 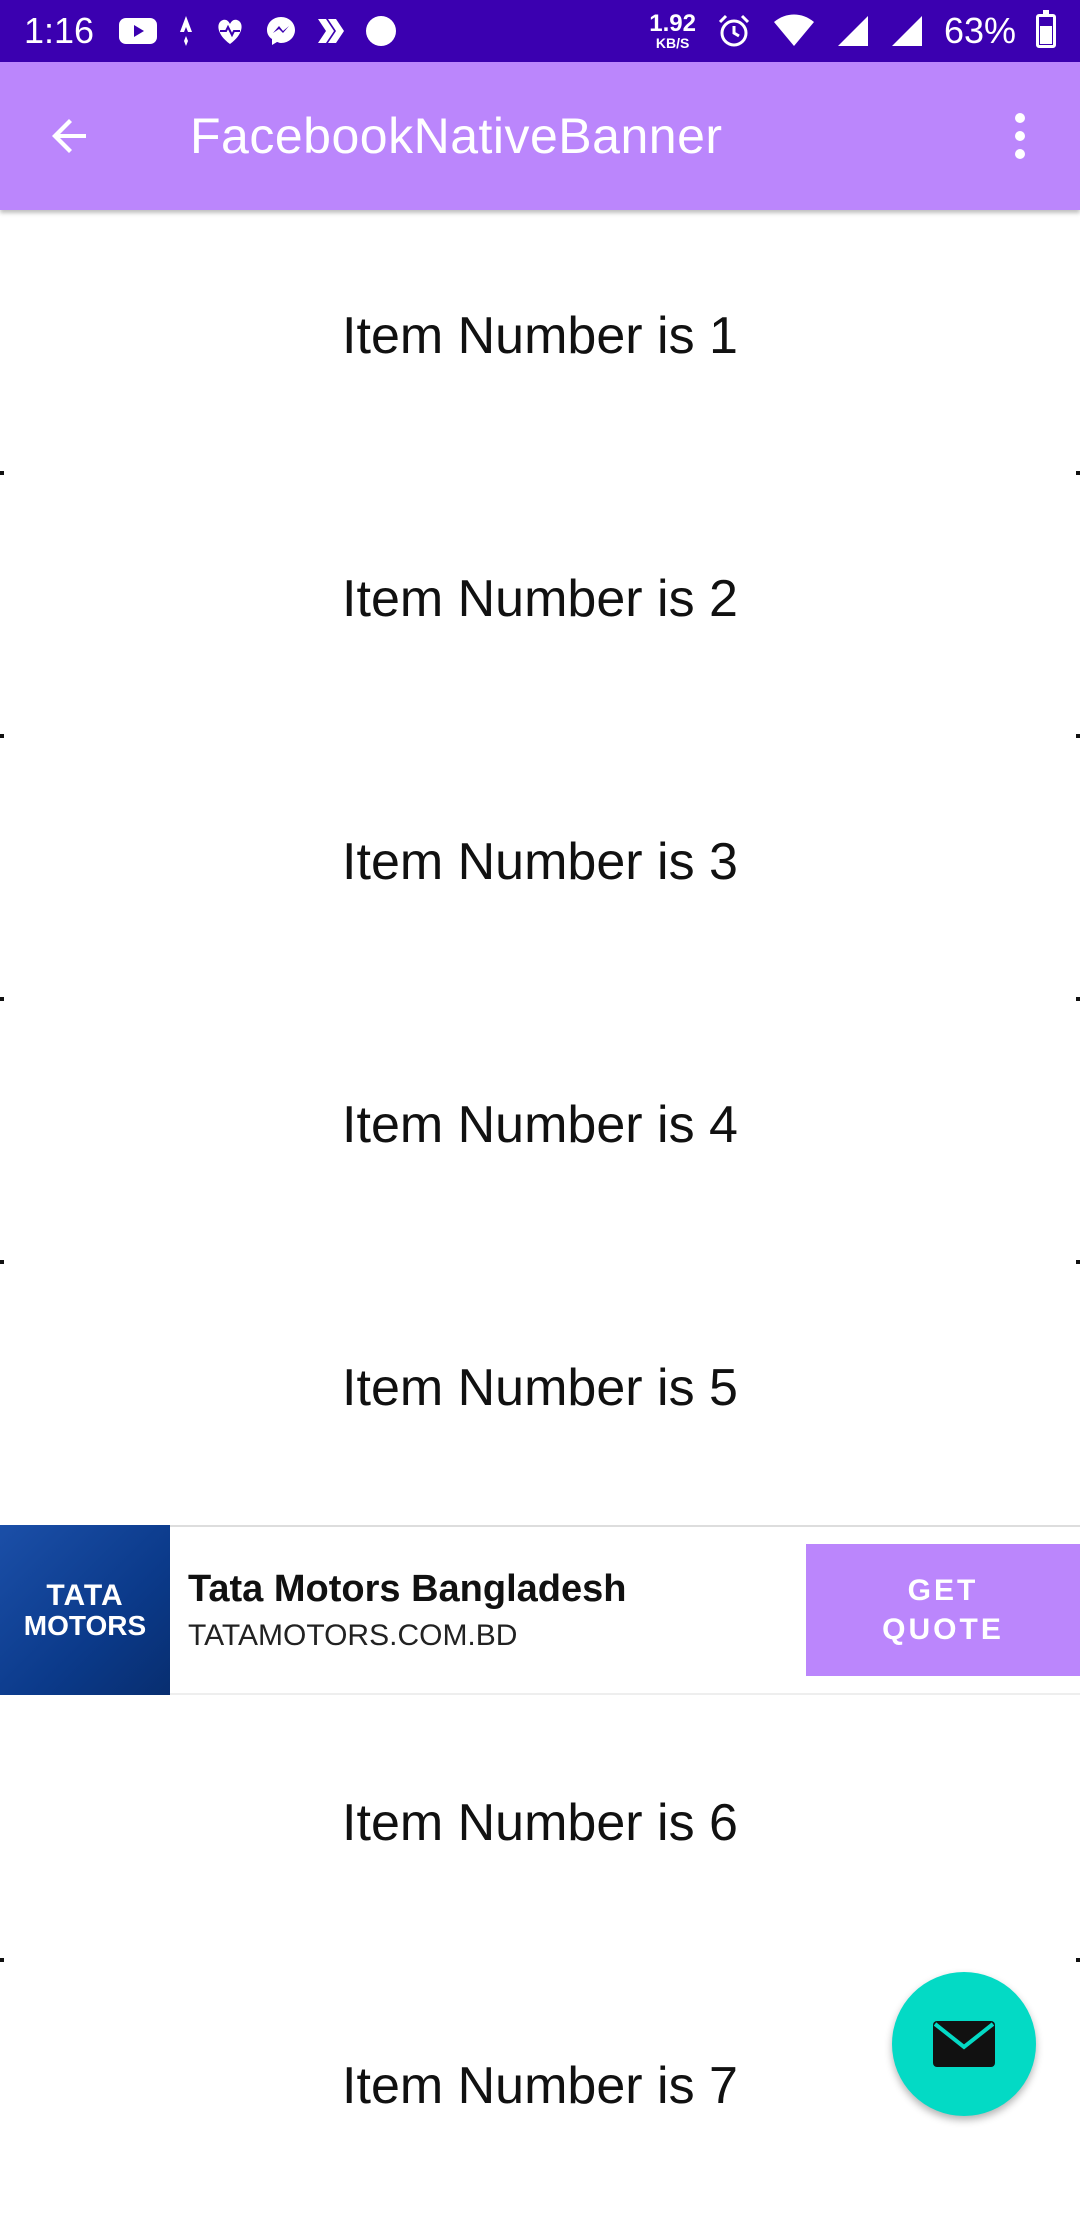 I want to click on list-item: Item Number is 4, so click(x=540, y=1131).